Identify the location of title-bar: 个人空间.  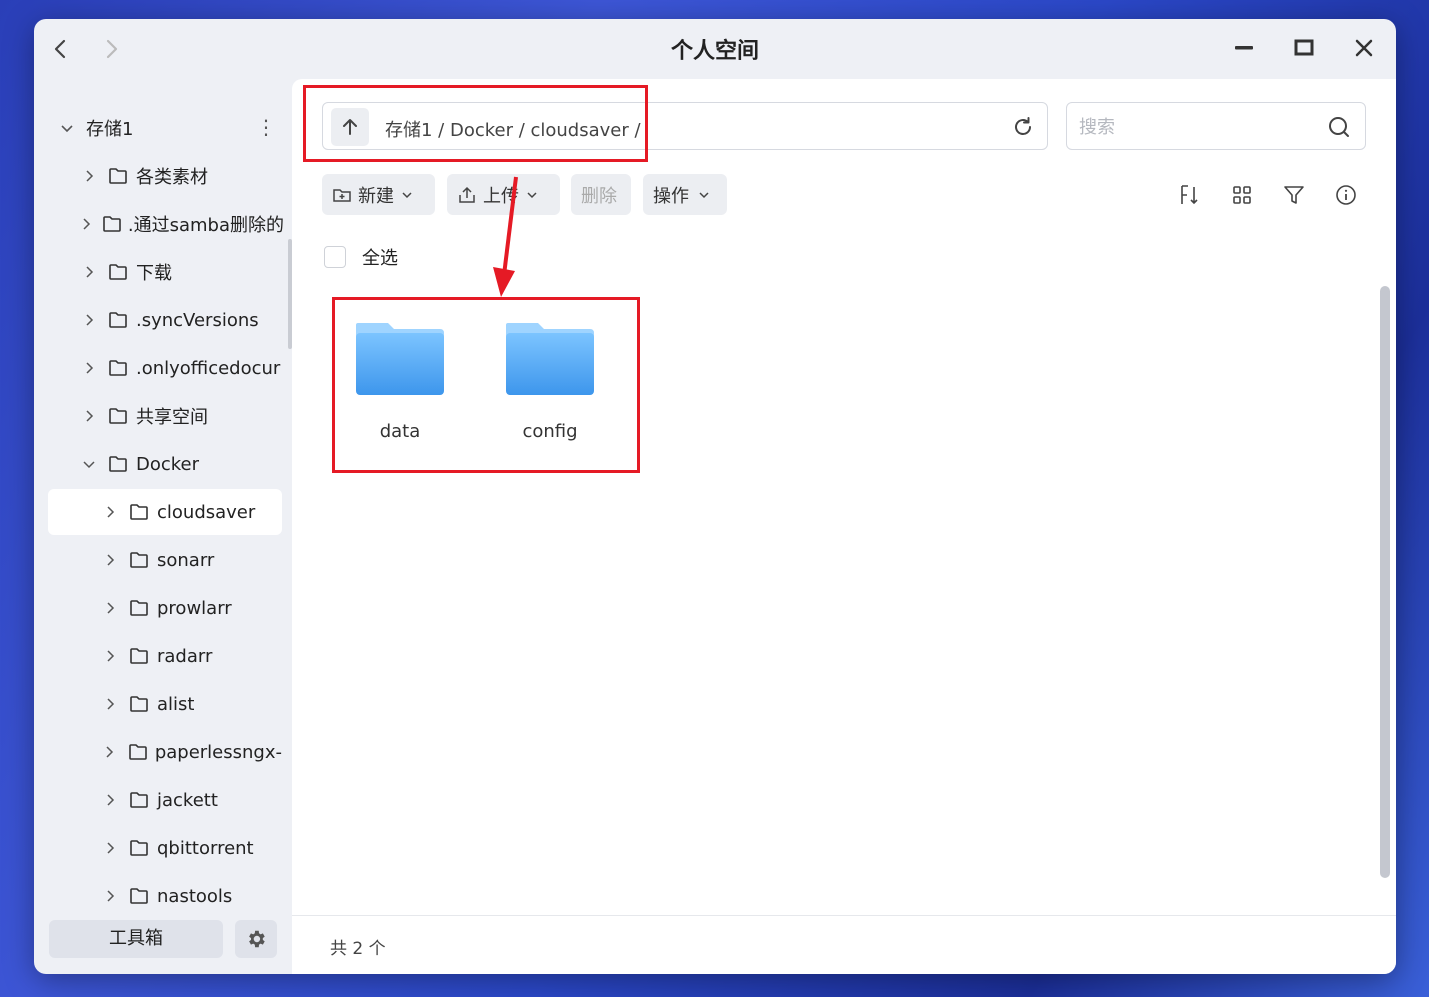
(715, 49).